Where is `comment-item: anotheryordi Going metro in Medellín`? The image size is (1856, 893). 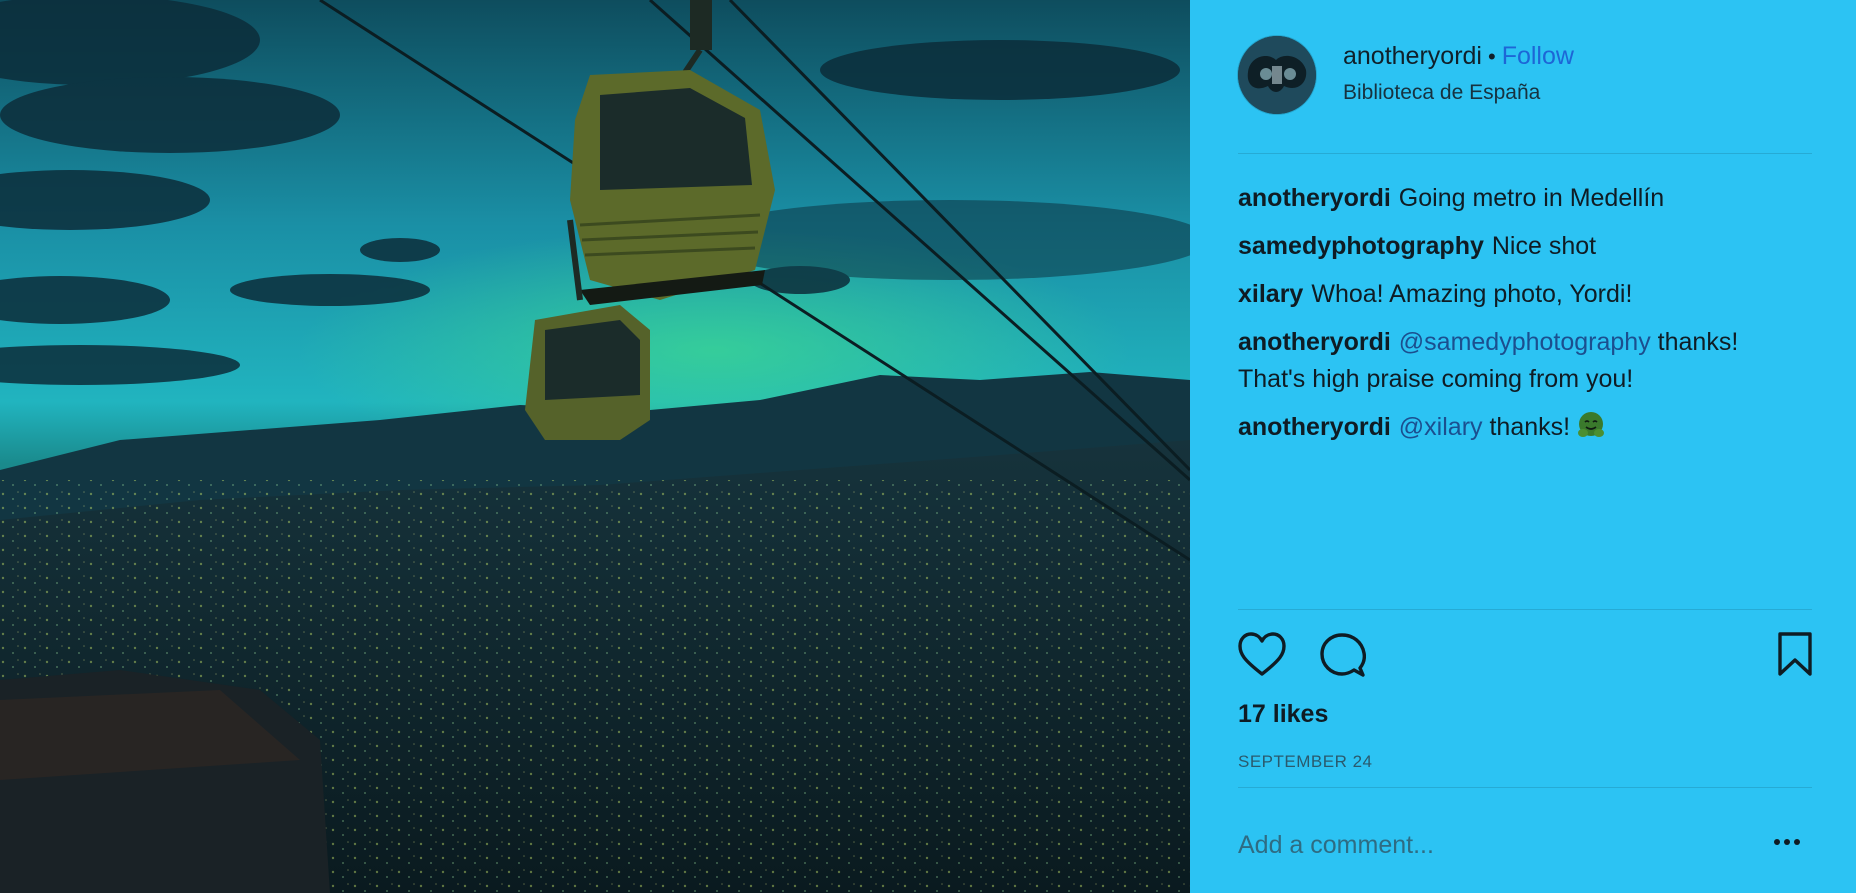
comment-item: anotheryordi Going metro in Medellín is located at coordinates (1525, 198).